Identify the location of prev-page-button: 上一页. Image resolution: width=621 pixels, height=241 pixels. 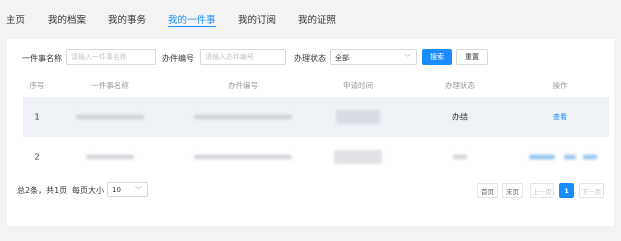
(542, 190).